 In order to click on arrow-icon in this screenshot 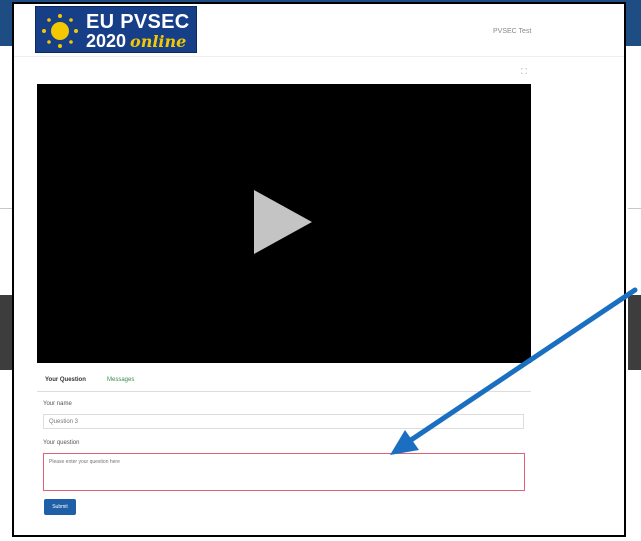, I will do `click(514, 371)`.